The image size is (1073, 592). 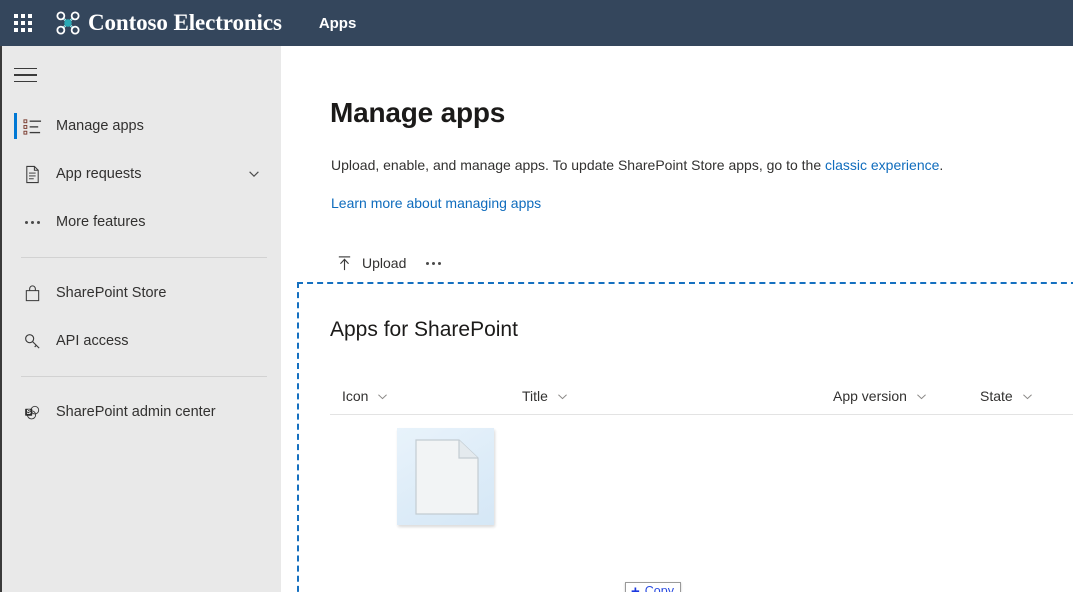 I want to click on sidebar-item-sharepoint-admin-center: S SharePoint admin center, so click(x=140, y=412).